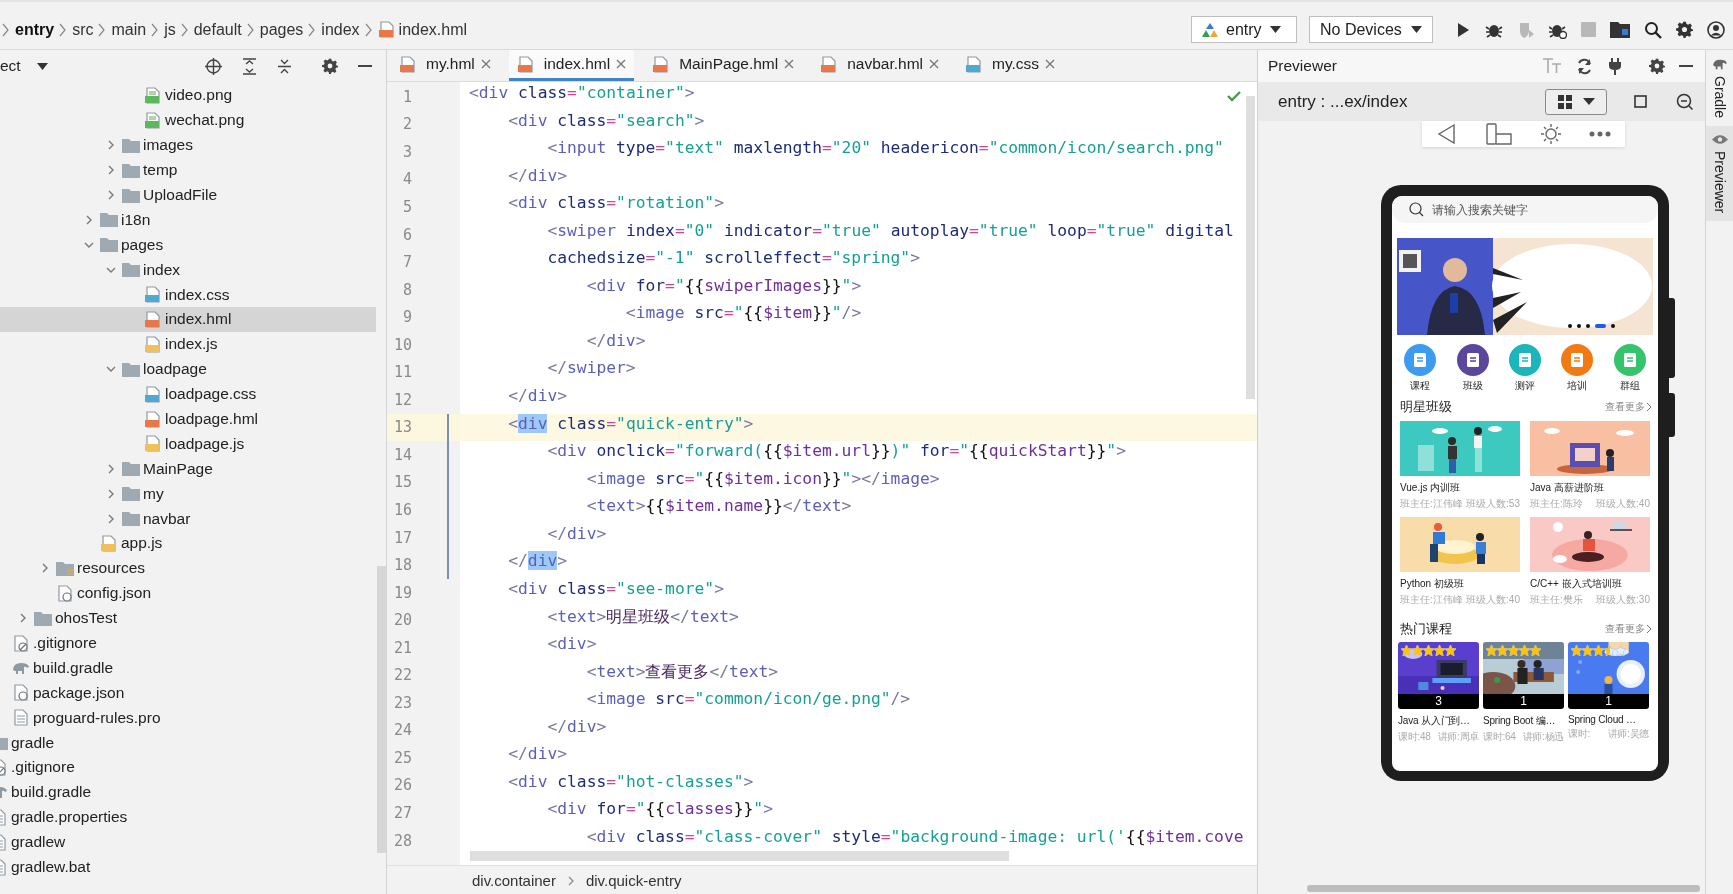 This screenshot has width=1733, height=894. What do you see at coordinates (386, 29) in the screenshot?
I see `html-file-icon` at bounding box center [386, 29].